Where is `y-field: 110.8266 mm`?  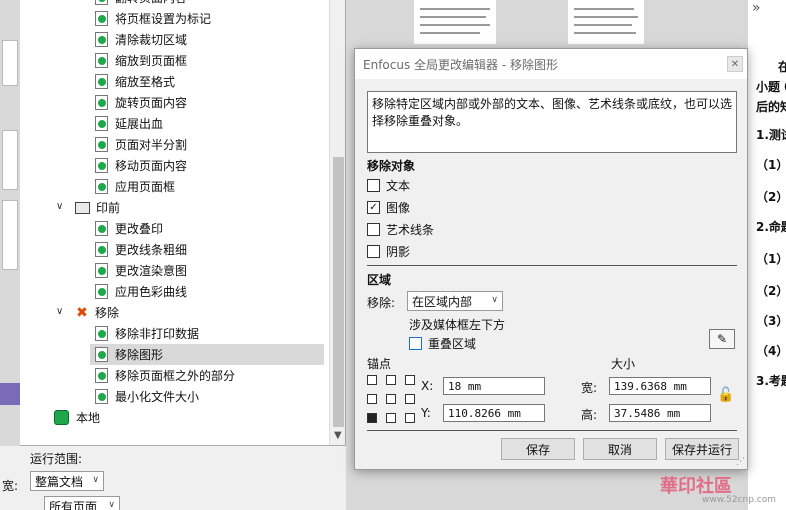
y-field: 110.8266 mm is located at coordinates (494, 413).